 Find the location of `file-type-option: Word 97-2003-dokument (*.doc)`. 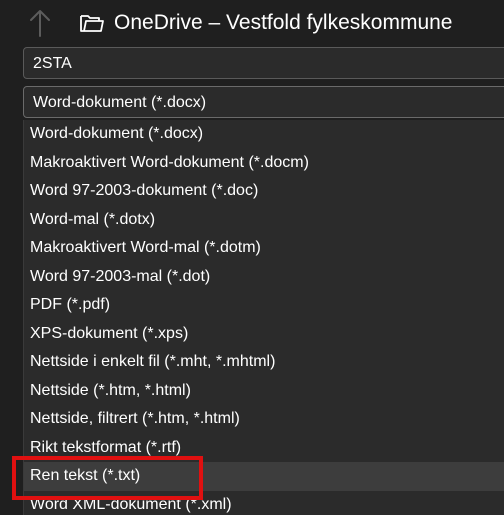

file-type-option: Word 97-2003-dokument (*.doc) is located at coordinates (264, 191).